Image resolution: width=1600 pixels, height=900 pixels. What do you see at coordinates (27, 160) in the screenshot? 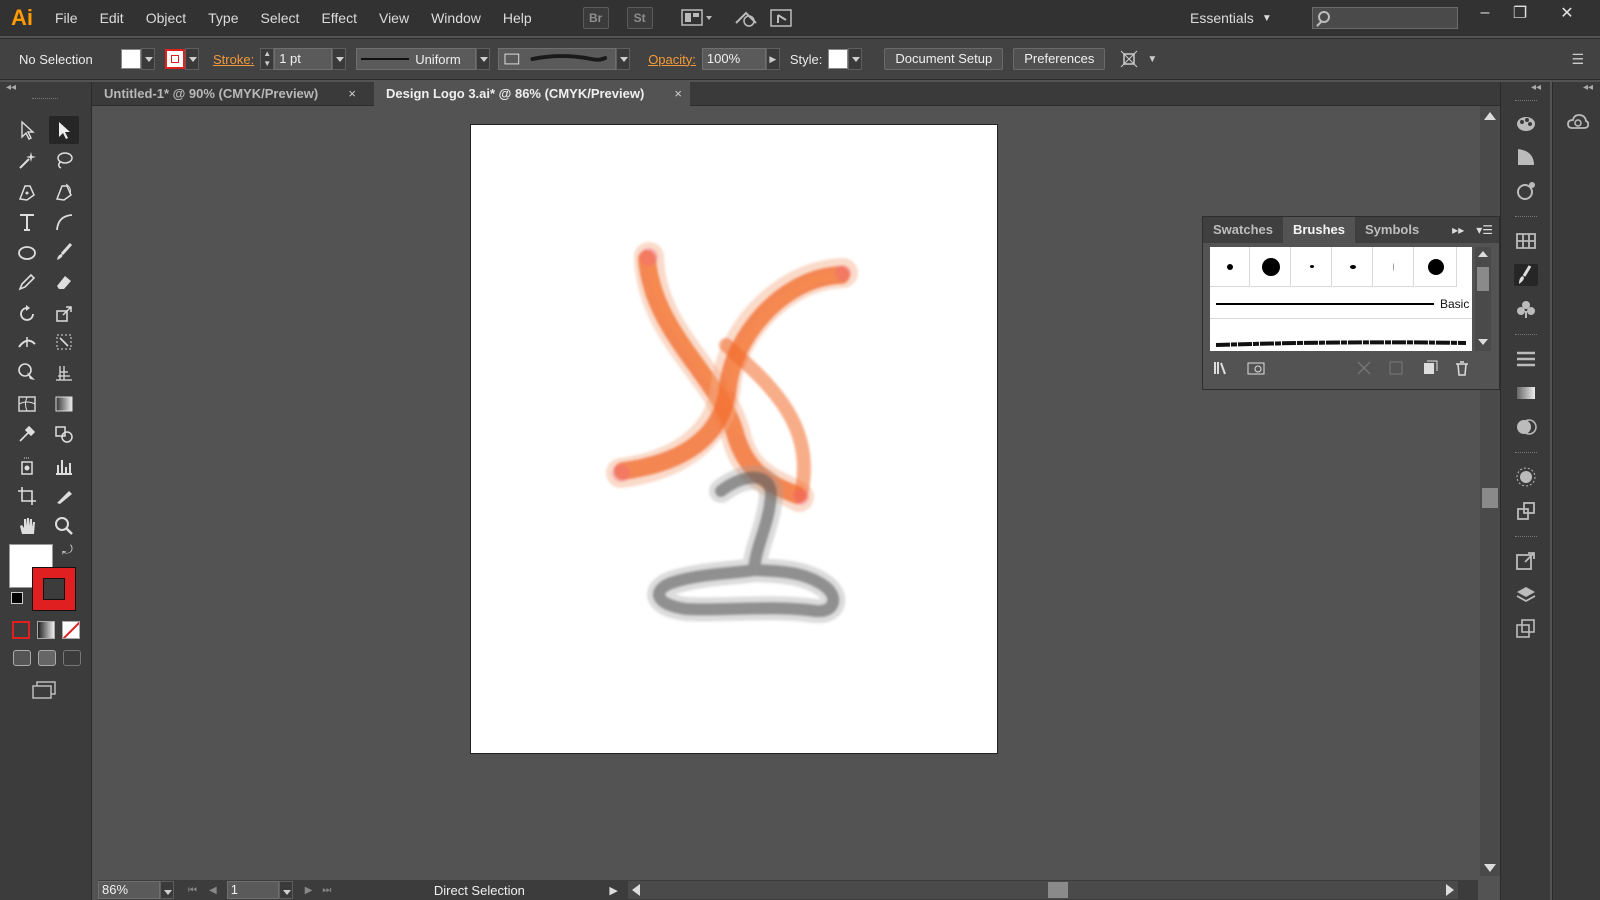
I see `magic-wand-tool-icon` at bounding box center [27, 160].